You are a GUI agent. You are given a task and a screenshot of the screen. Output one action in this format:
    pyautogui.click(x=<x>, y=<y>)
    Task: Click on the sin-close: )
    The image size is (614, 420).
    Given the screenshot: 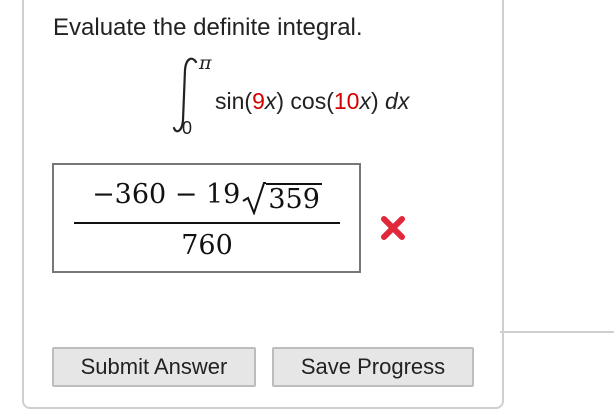 What is the action you would take?
    pyautogui.click(x=280, y=101)
    